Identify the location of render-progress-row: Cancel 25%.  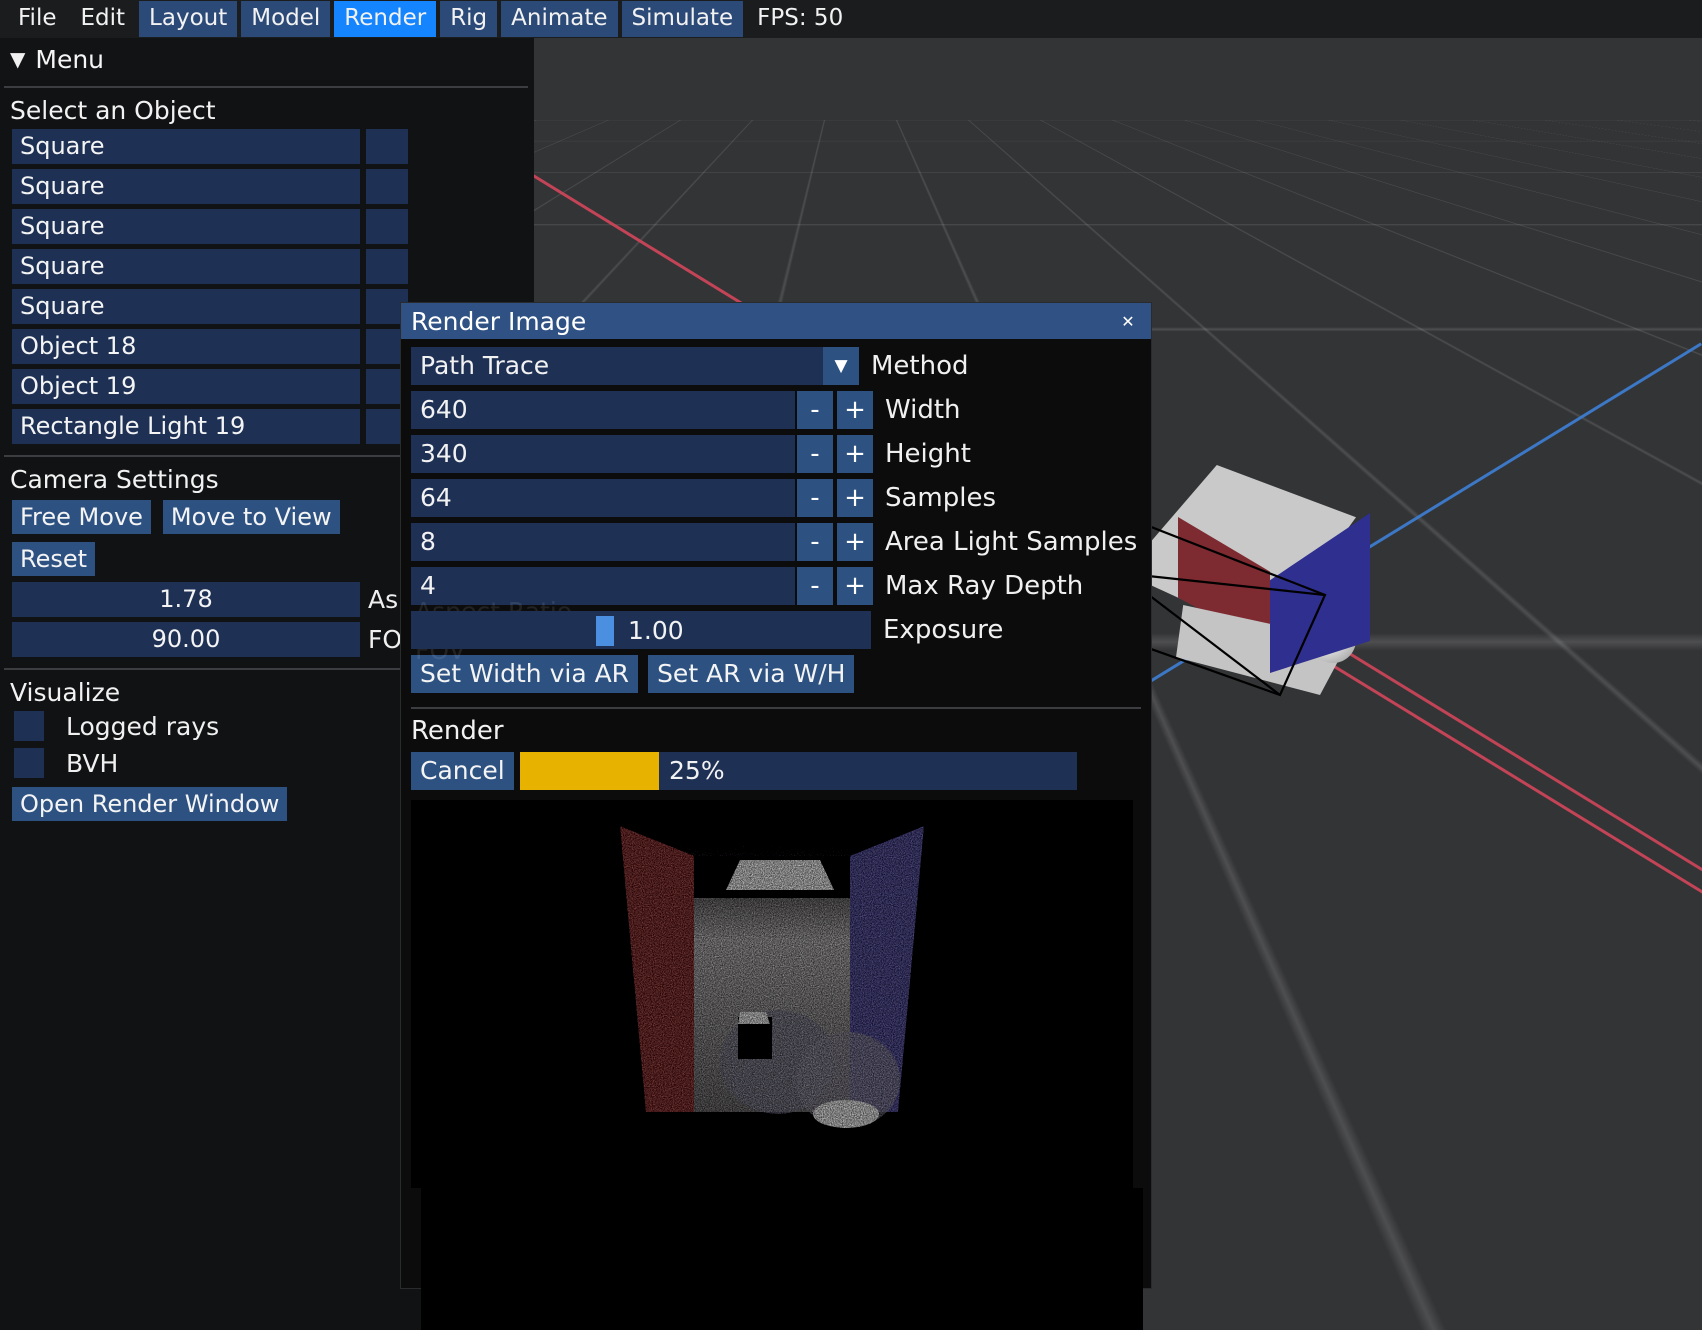
(739, 771).